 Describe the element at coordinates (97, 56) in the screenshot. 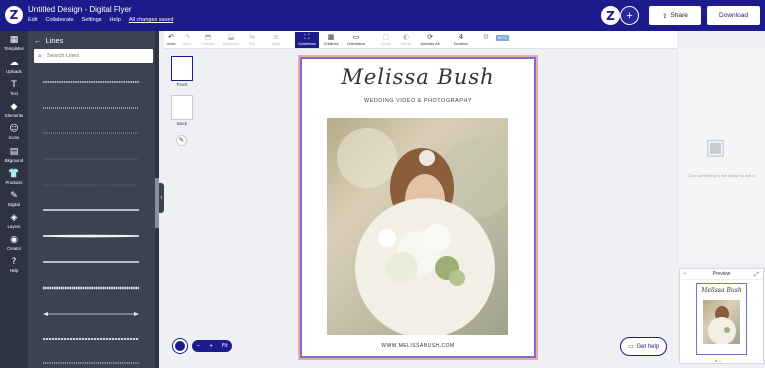

I see `search-input` at that location.